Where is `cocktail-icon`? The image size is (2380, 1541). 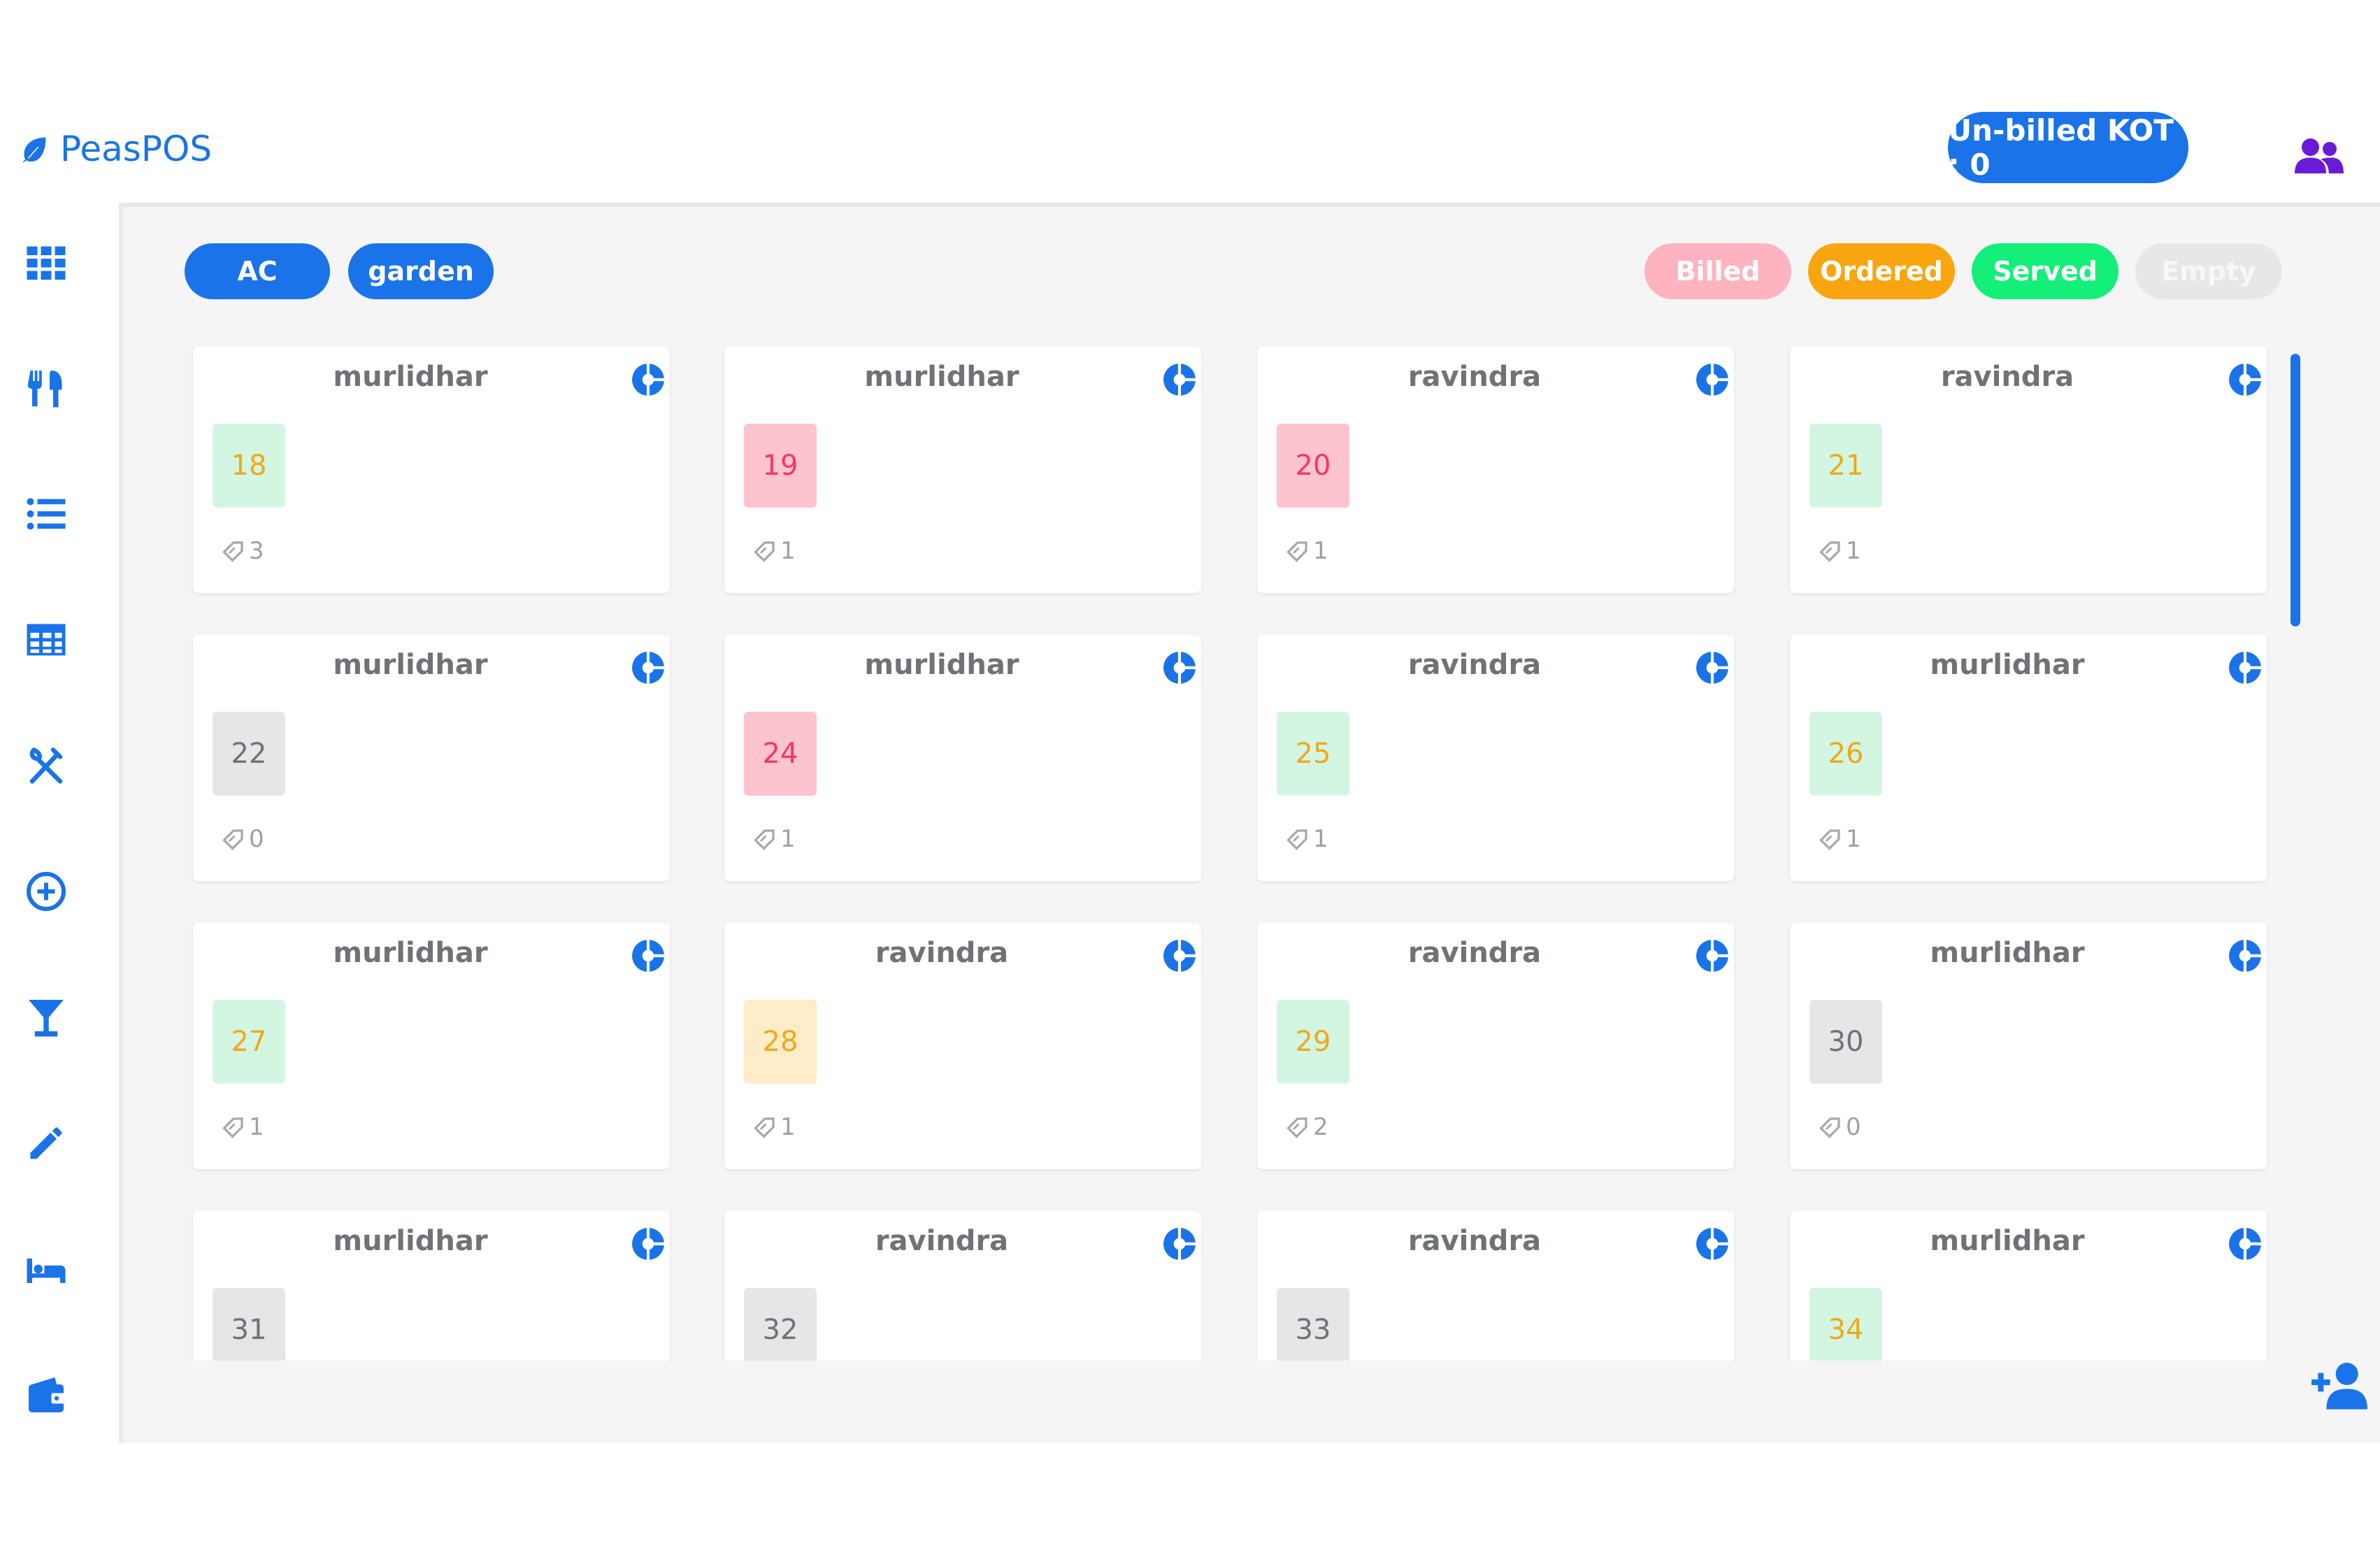
cocktail-icon is located at coordinates (46, 1017).